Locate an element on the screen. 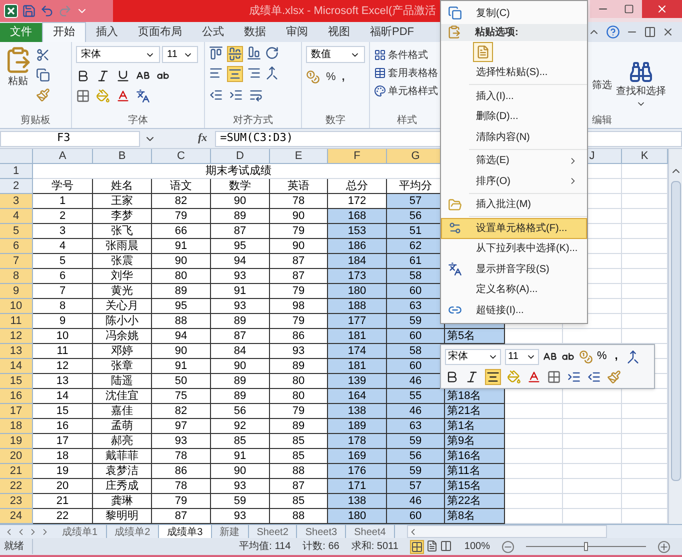  table-cell: 20 is located at coordinates (63, 486).